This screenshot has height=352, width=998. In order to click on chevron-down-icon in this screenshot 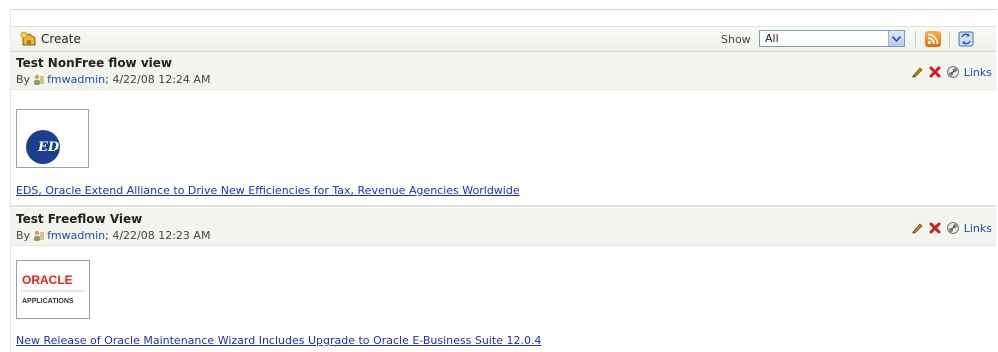, I will do `click(896, 38)`.